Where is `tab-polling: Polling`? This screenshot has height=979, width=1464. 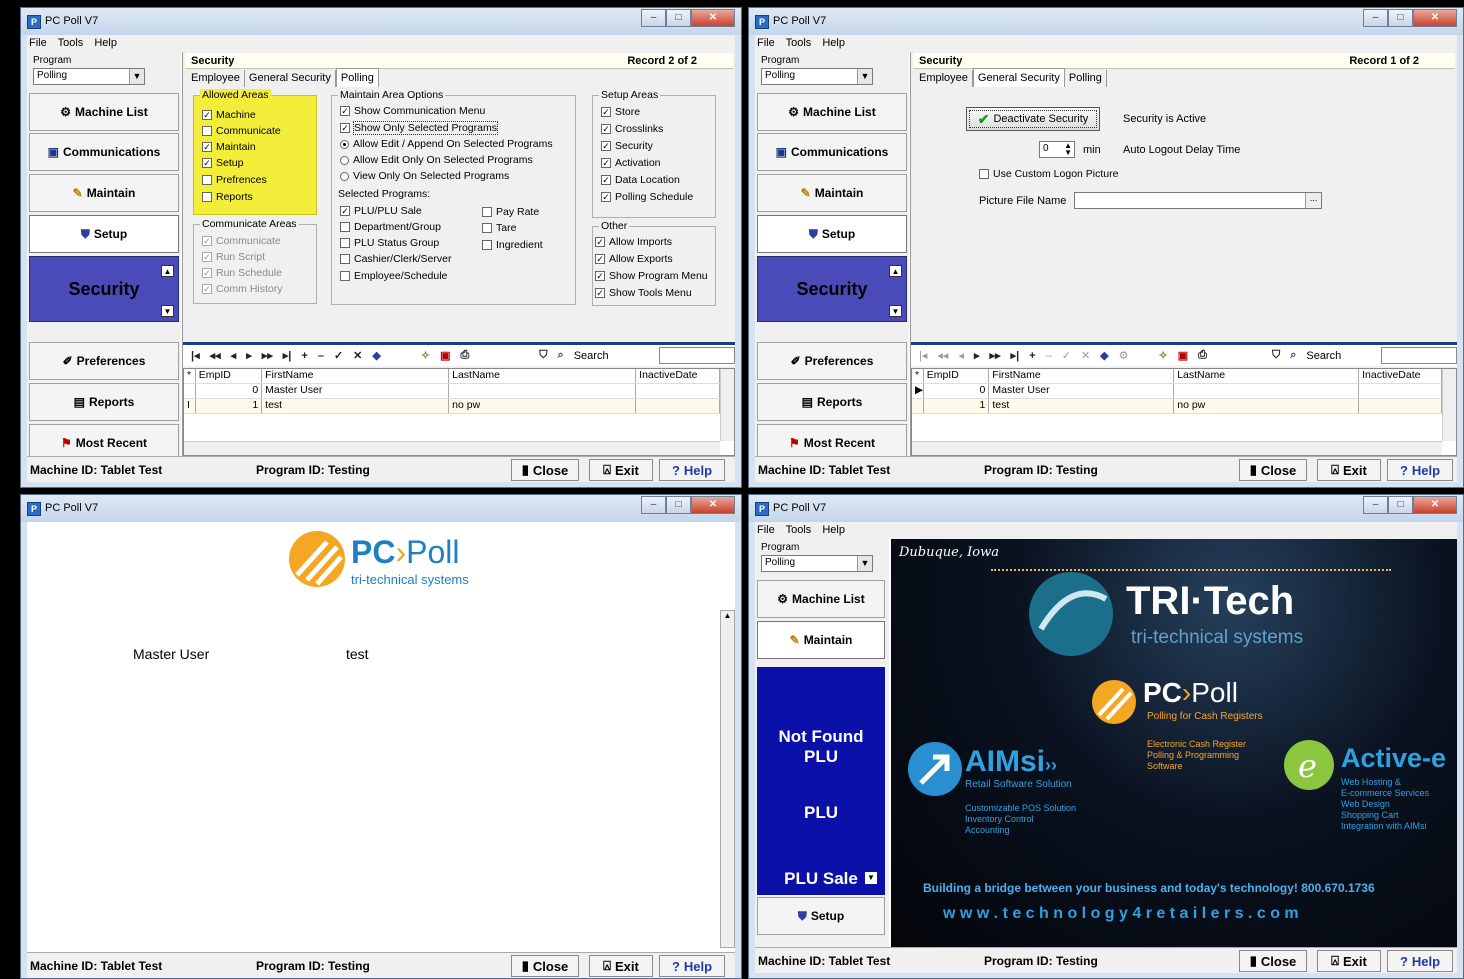 tab-polling: Polling is located at coordinates (1086, 78).